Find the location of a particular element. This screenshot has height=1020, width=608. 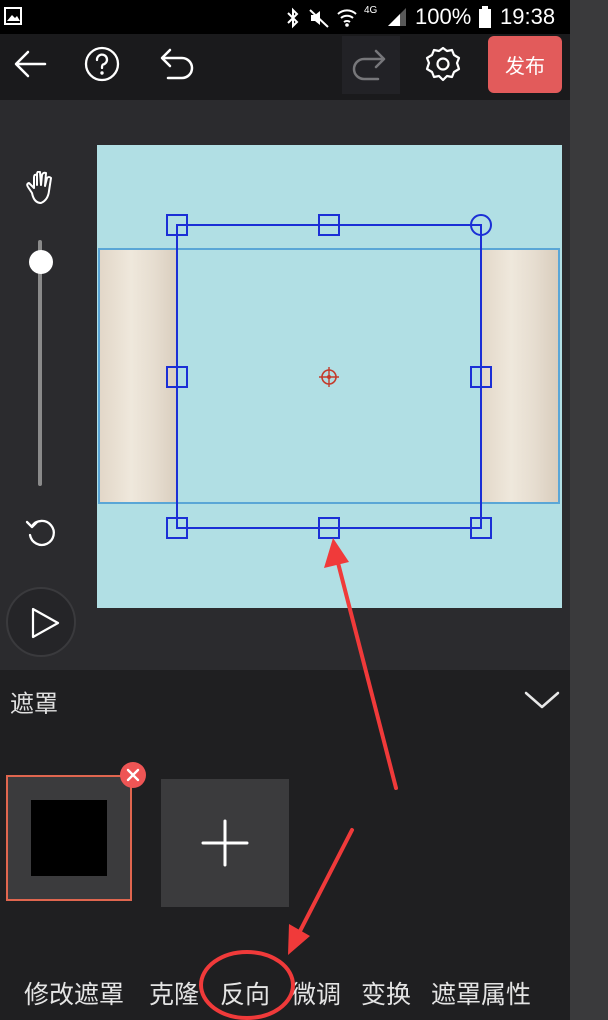

delete-mask-button is located at coordinates (133, 775).